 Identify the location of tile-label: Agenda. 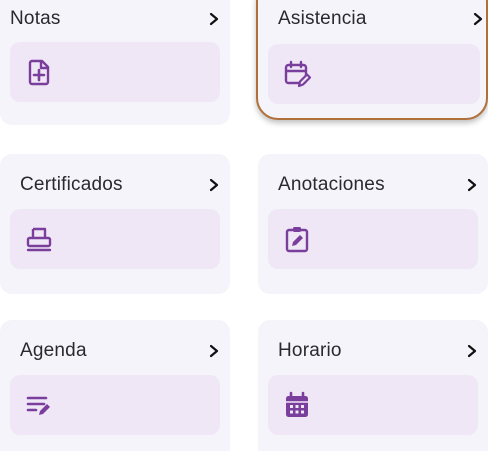
(53, 350).